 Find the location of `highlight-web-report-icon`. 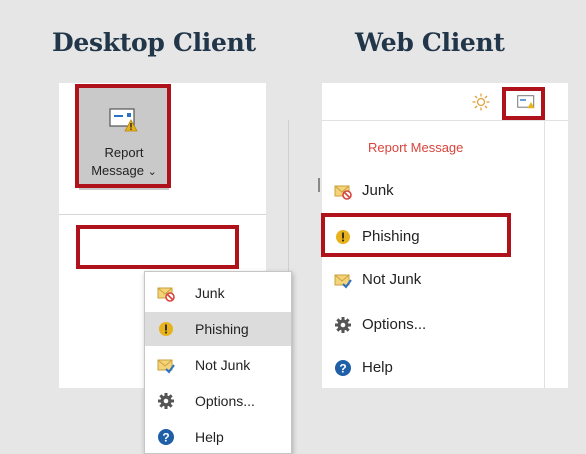

highlight-web-report-icon is located at coordinates (523, 103).